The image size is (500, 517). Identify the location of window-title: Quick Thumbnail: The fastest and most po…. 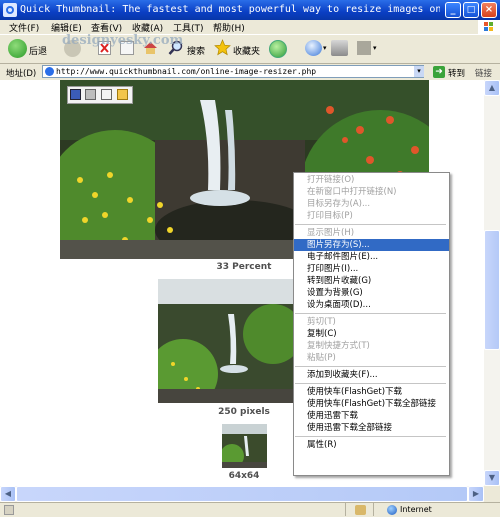
(230, 9).